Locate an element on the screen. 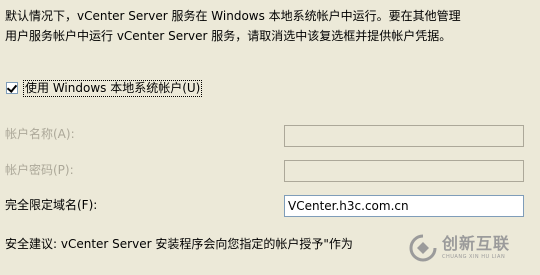 The width and height of the screenshot is (540, 275). security-advice-text: 安全建议: vCenter Server 安装程序会向您指定的帐户授予"作为 is located at coordinates (179, 244).